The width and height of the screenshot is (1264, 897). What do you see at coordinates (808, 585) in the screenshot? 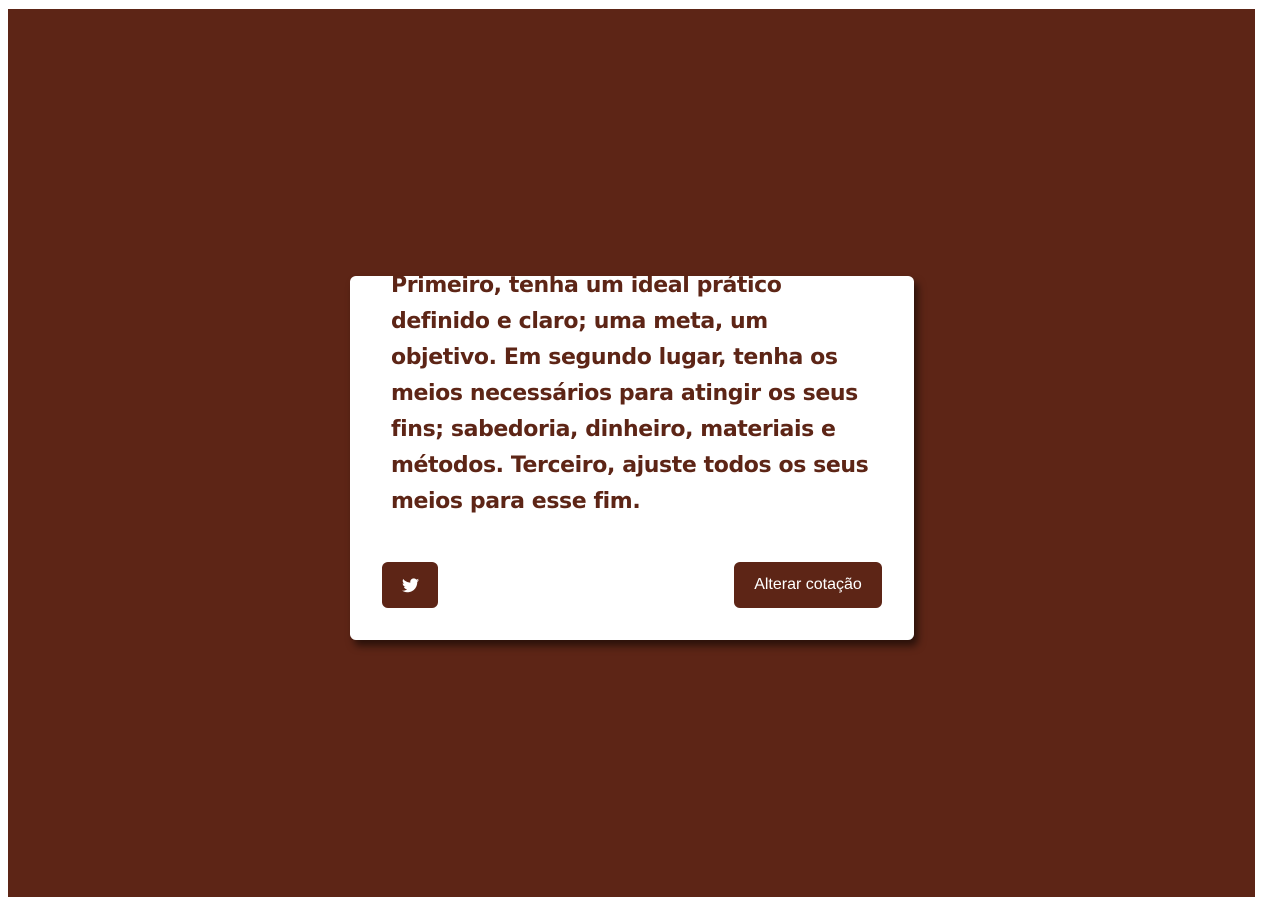
I see `new-quote-button: Alterar cotação` at bounding box center [808, 585].